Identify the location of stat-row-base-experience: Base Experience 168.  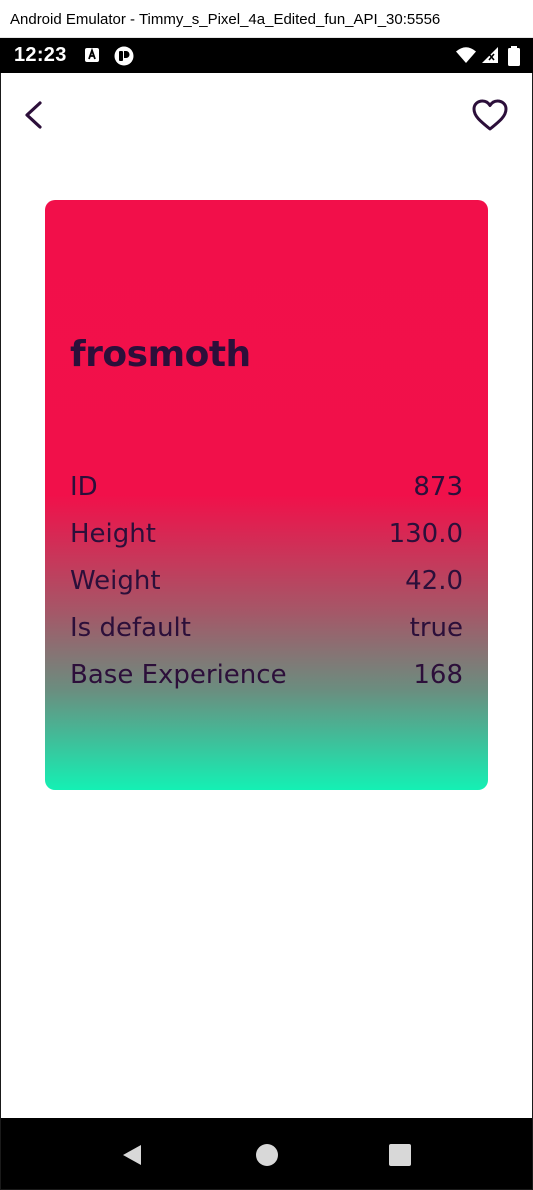
(266, 675).